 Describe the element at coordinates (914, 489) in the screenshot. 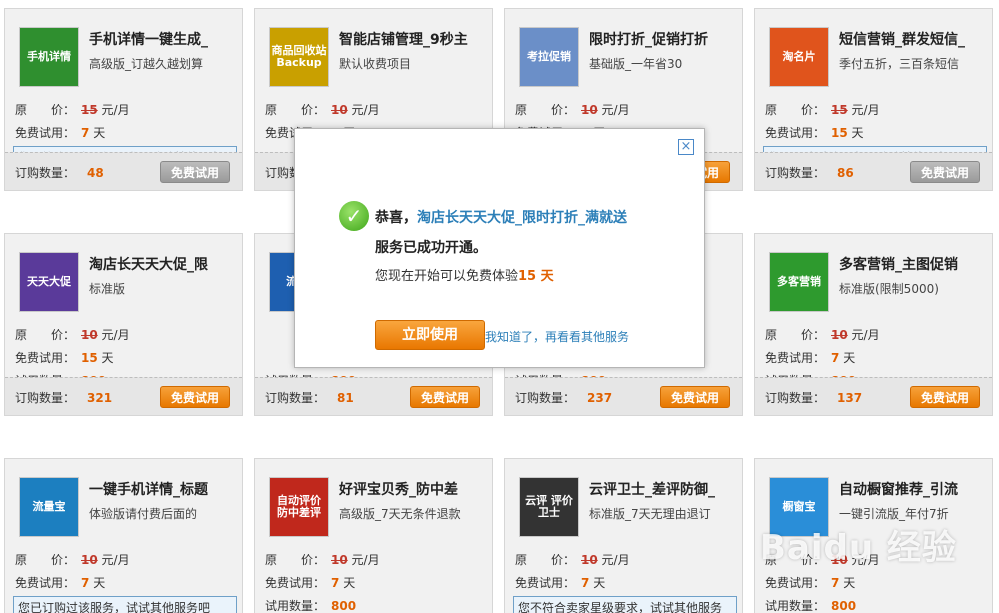

I see `service-title: 自动橱窗推荐_引流` at that location.